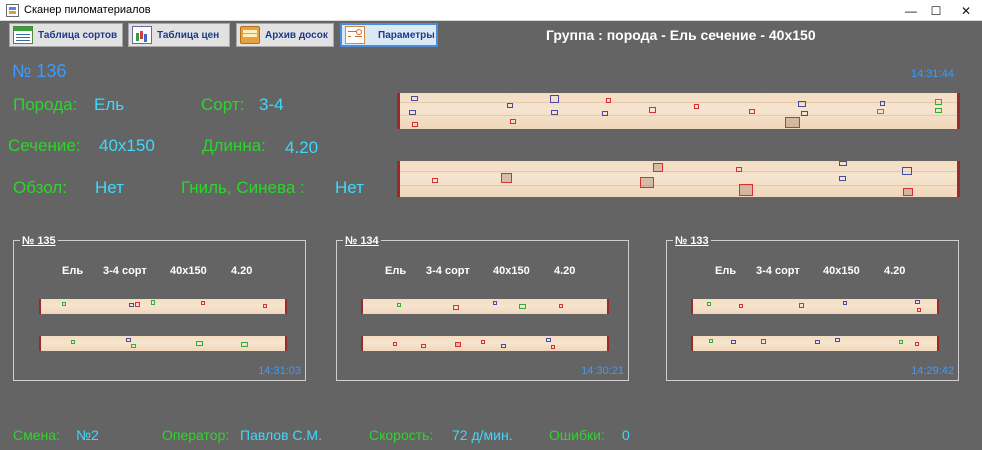 The width and height of the screenshot is (982, 450). Describe the element at coordinates (626, 435) in the screenshot. I see `errors-value: 0` at that location.